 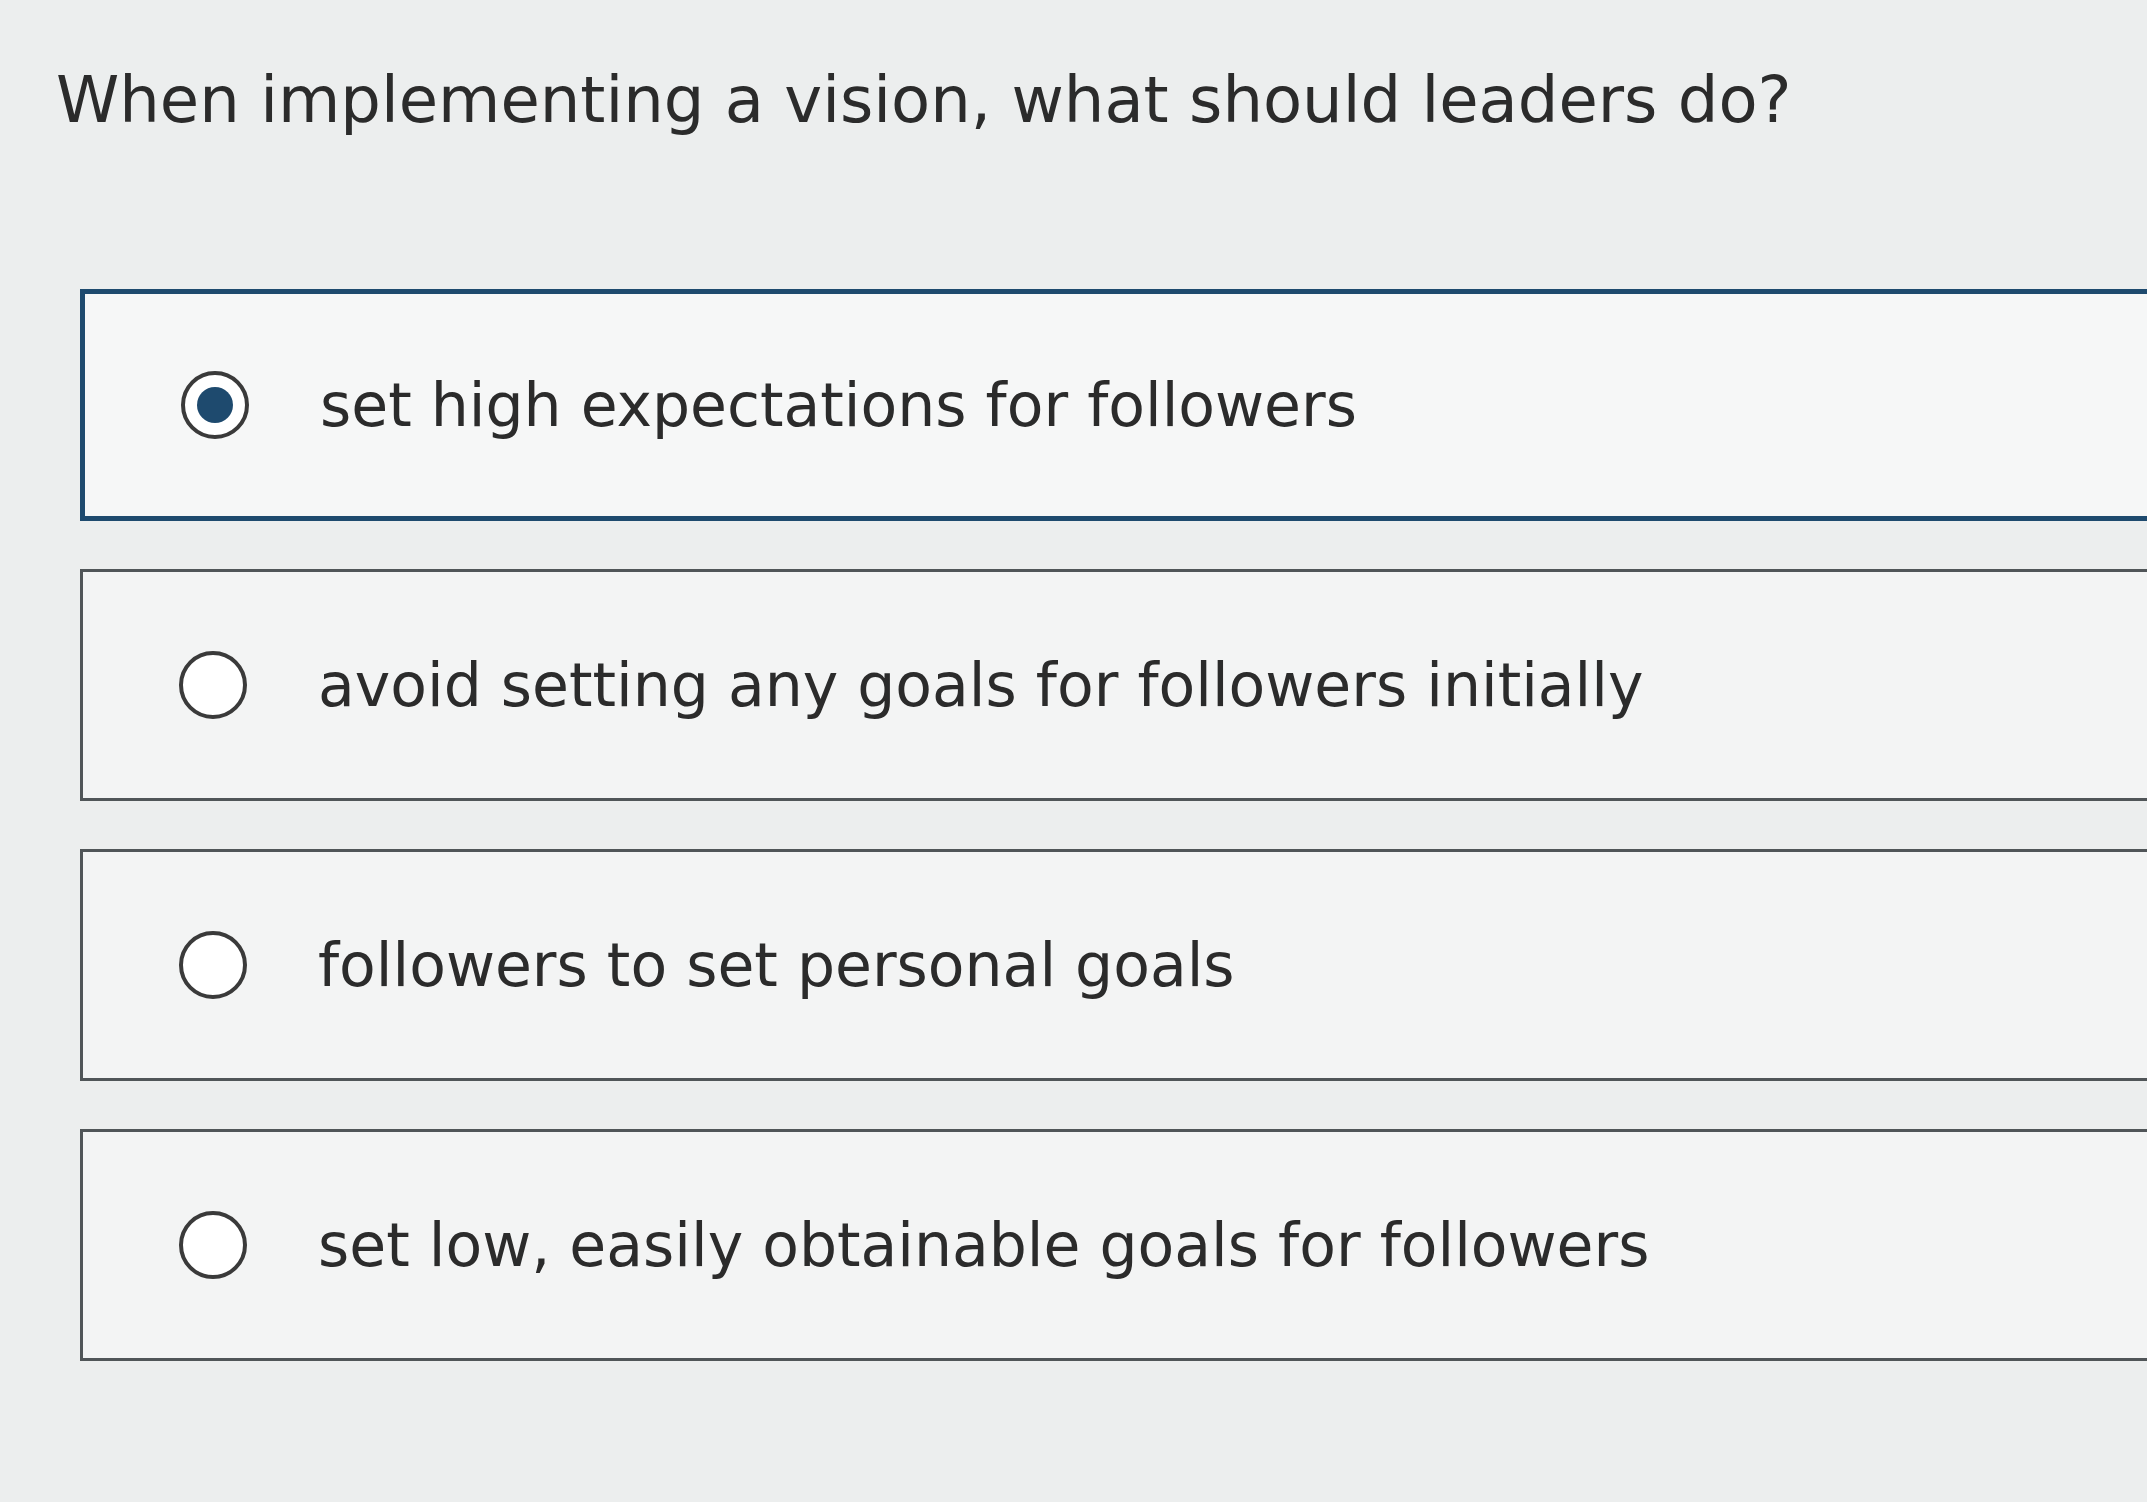 What do you see at coordinates (984, 1244) in the screenshot?
I see `option-label: set low, easily obtainable goals for followers` at bounding box center [984, 1244].